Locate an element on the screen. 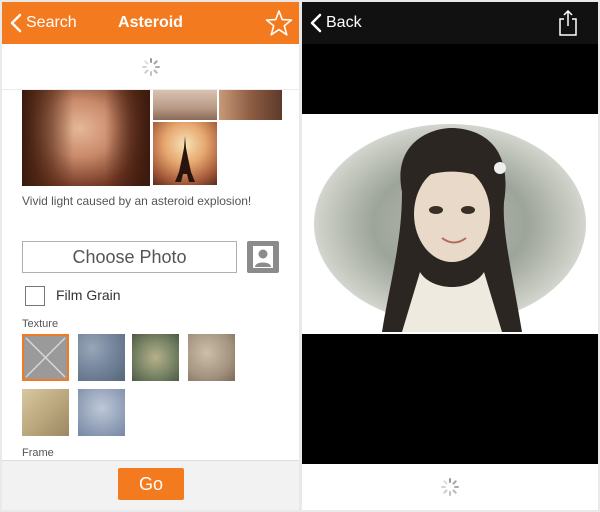 Image resolution: width=600 pixels, height=512 pixels. person-icon is located at coordinates (263, 257).